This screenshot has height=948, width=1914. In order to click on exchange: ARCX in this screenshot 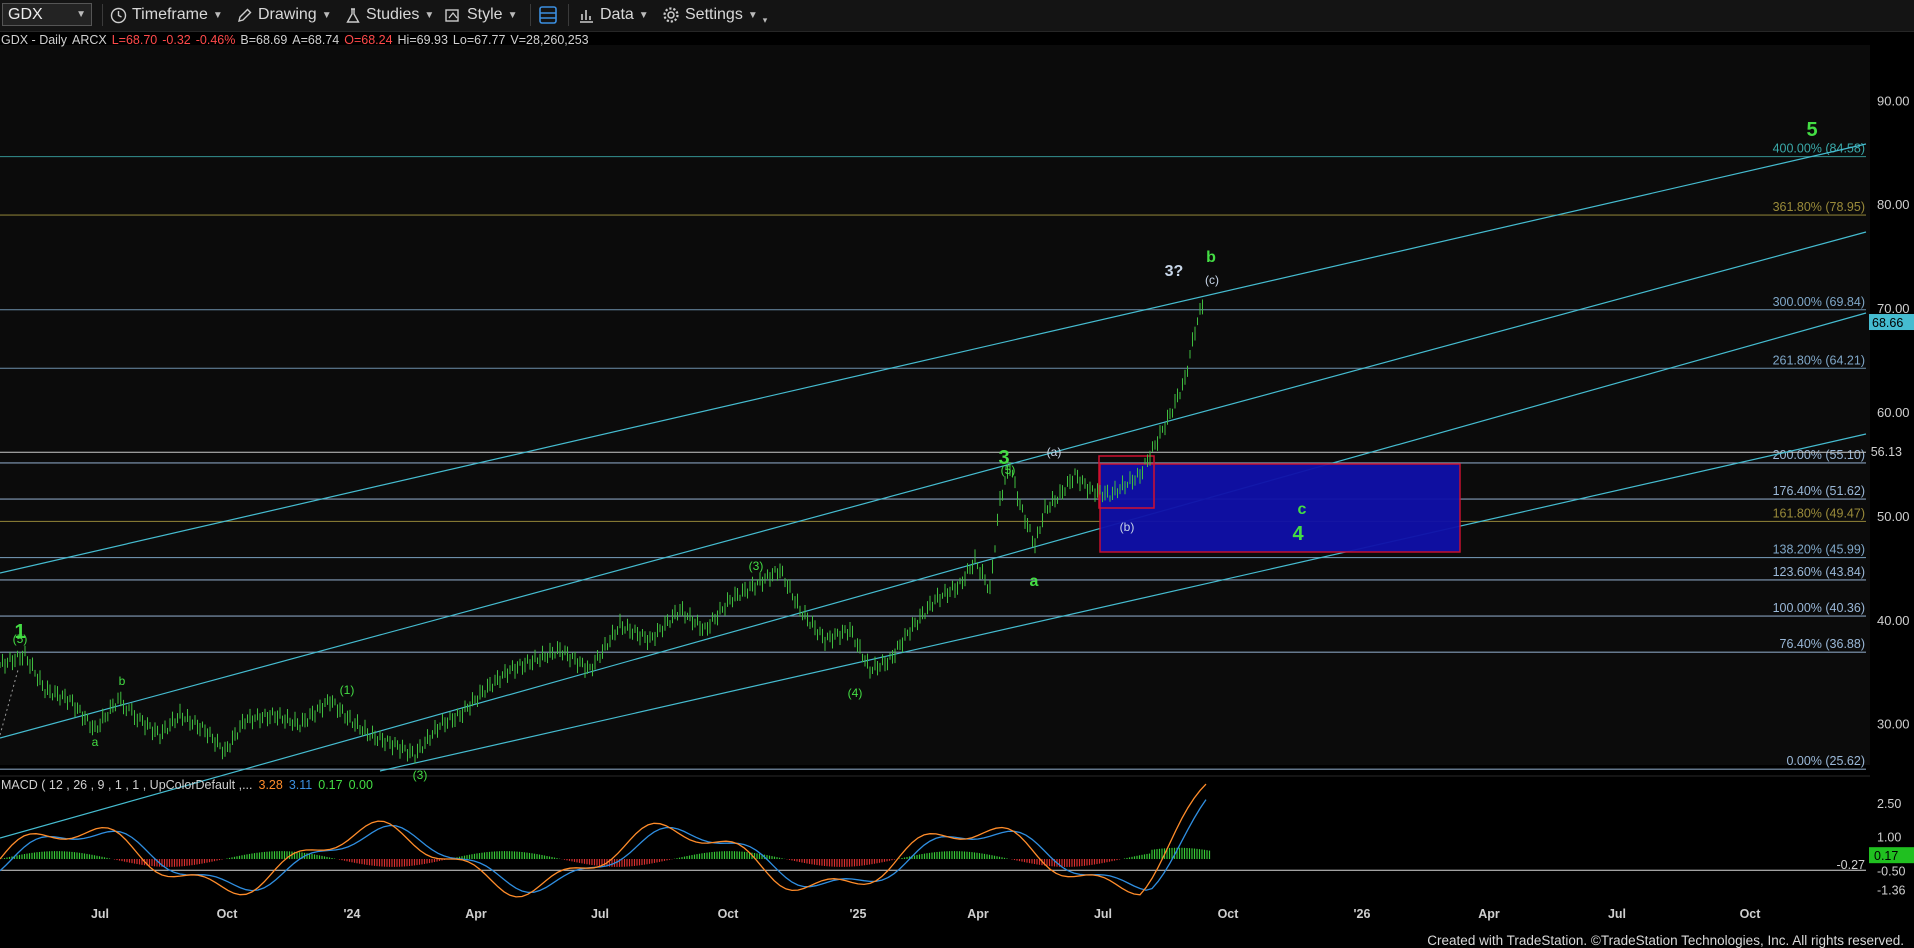, I will do `click(89, 40)`.